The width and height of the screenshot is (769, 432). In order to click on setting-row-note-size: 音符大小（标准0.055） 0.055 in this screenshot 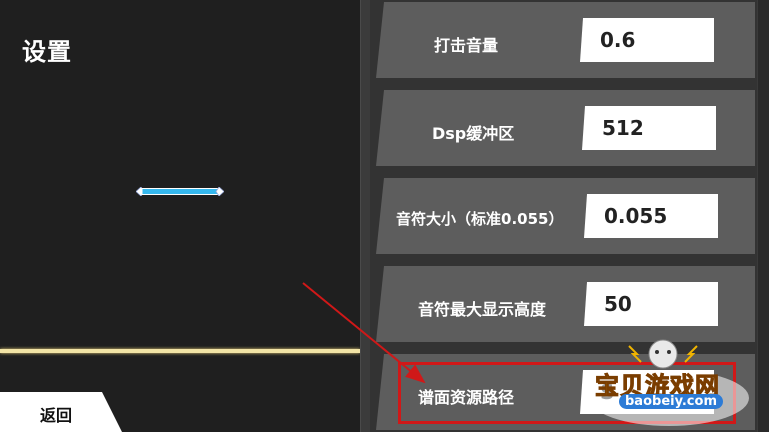, I will do `click(565, 216)`.